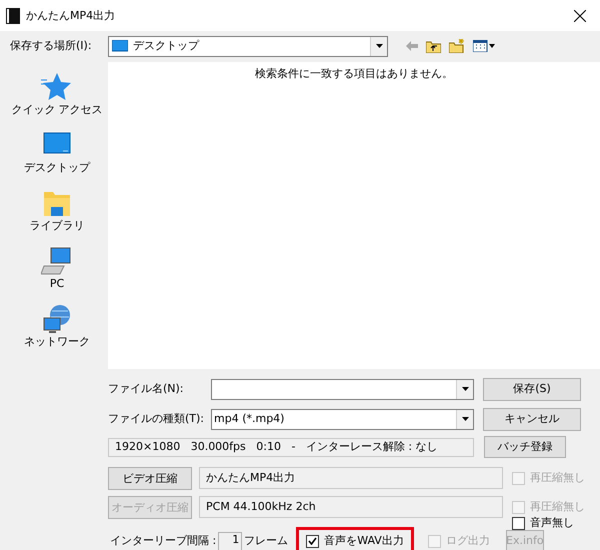  Describe the element at coordinates (230, 541) in the screenshot. I see `interleave-field: 1` at that location.